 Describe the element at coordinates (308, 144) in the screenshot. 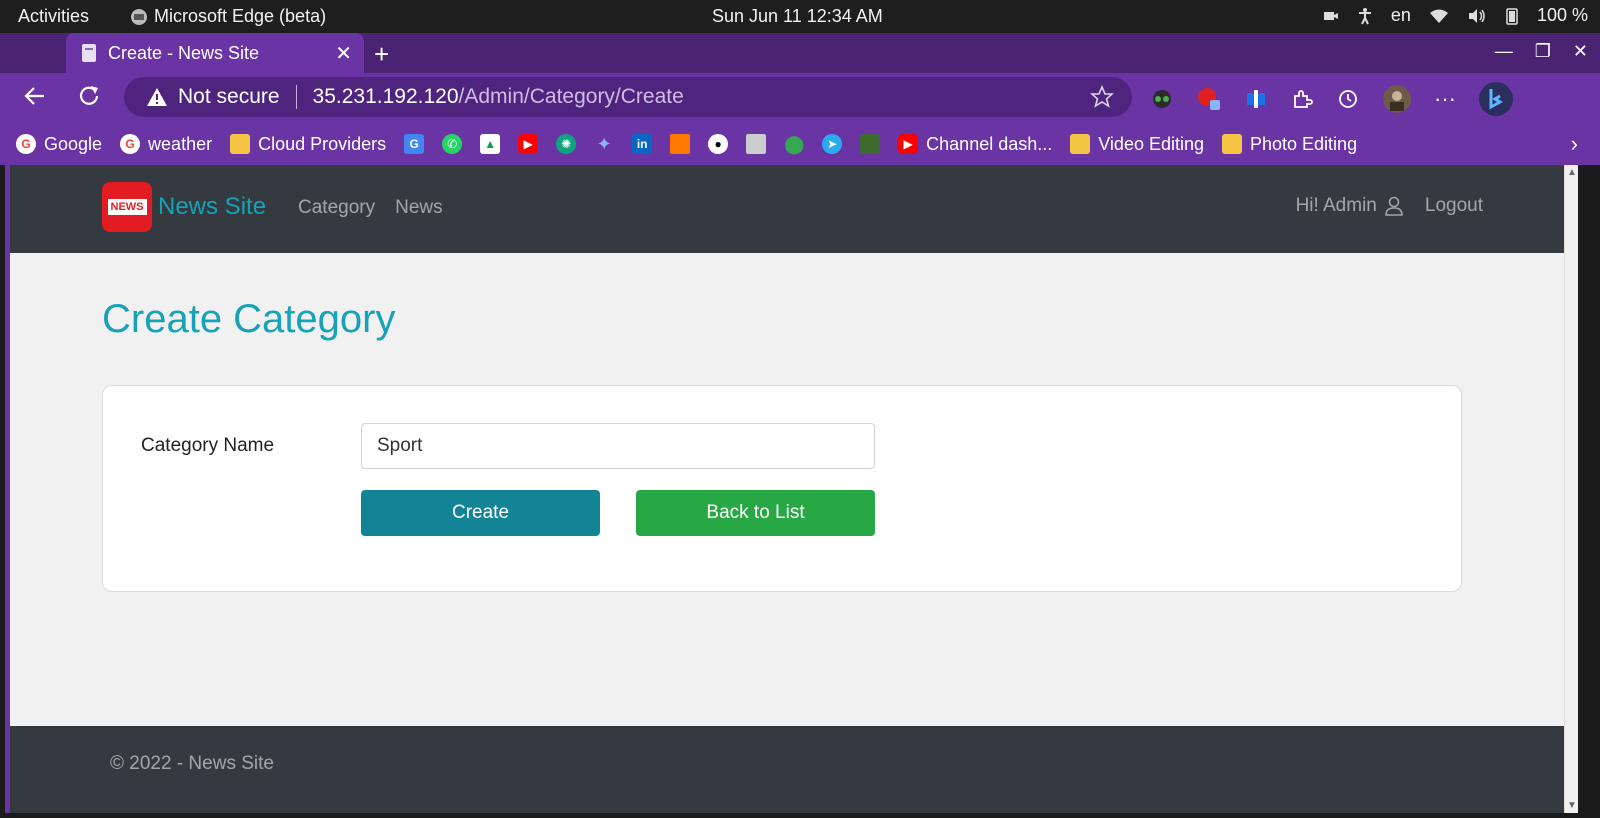

I see `bookmark-cloud-providers: Cloud Providers` at that location.